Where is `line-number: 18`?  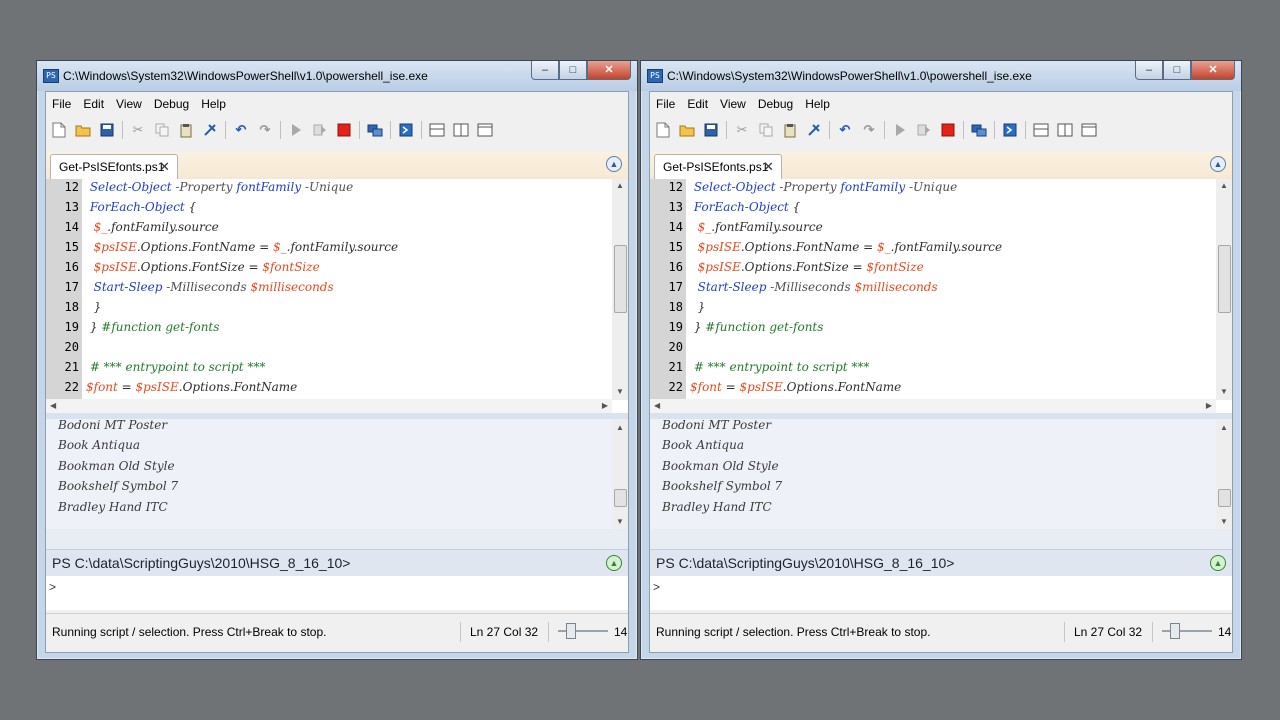 line-number: 18 is located at coordinates (675, 307).